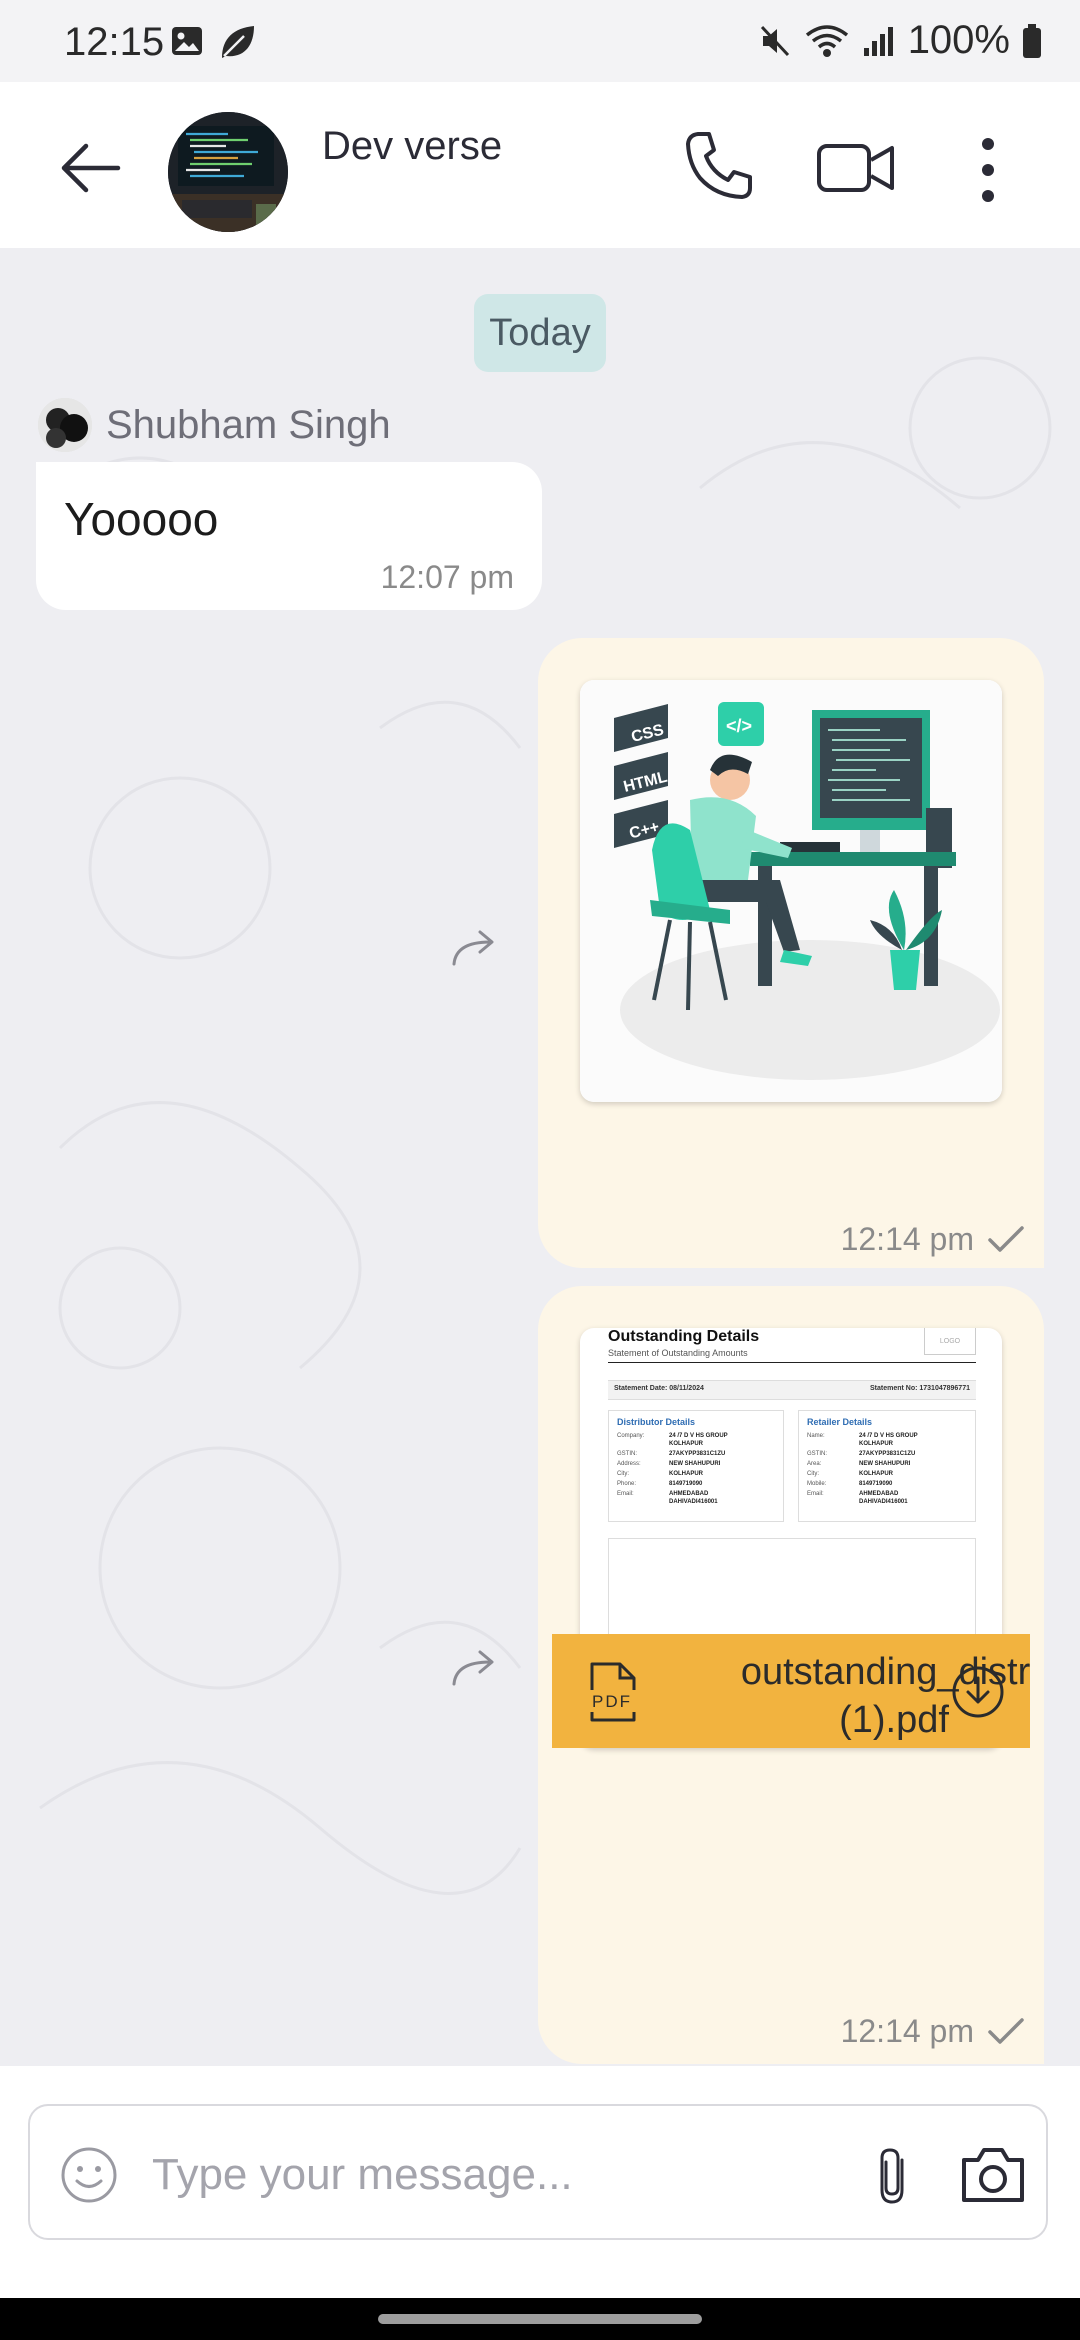 The width and height of the screenshot is (1080, 2340). What do you see at coordinates (993, 2175) in the screenshot?
I see `camera-icon` at bounding box center [993, 2175].